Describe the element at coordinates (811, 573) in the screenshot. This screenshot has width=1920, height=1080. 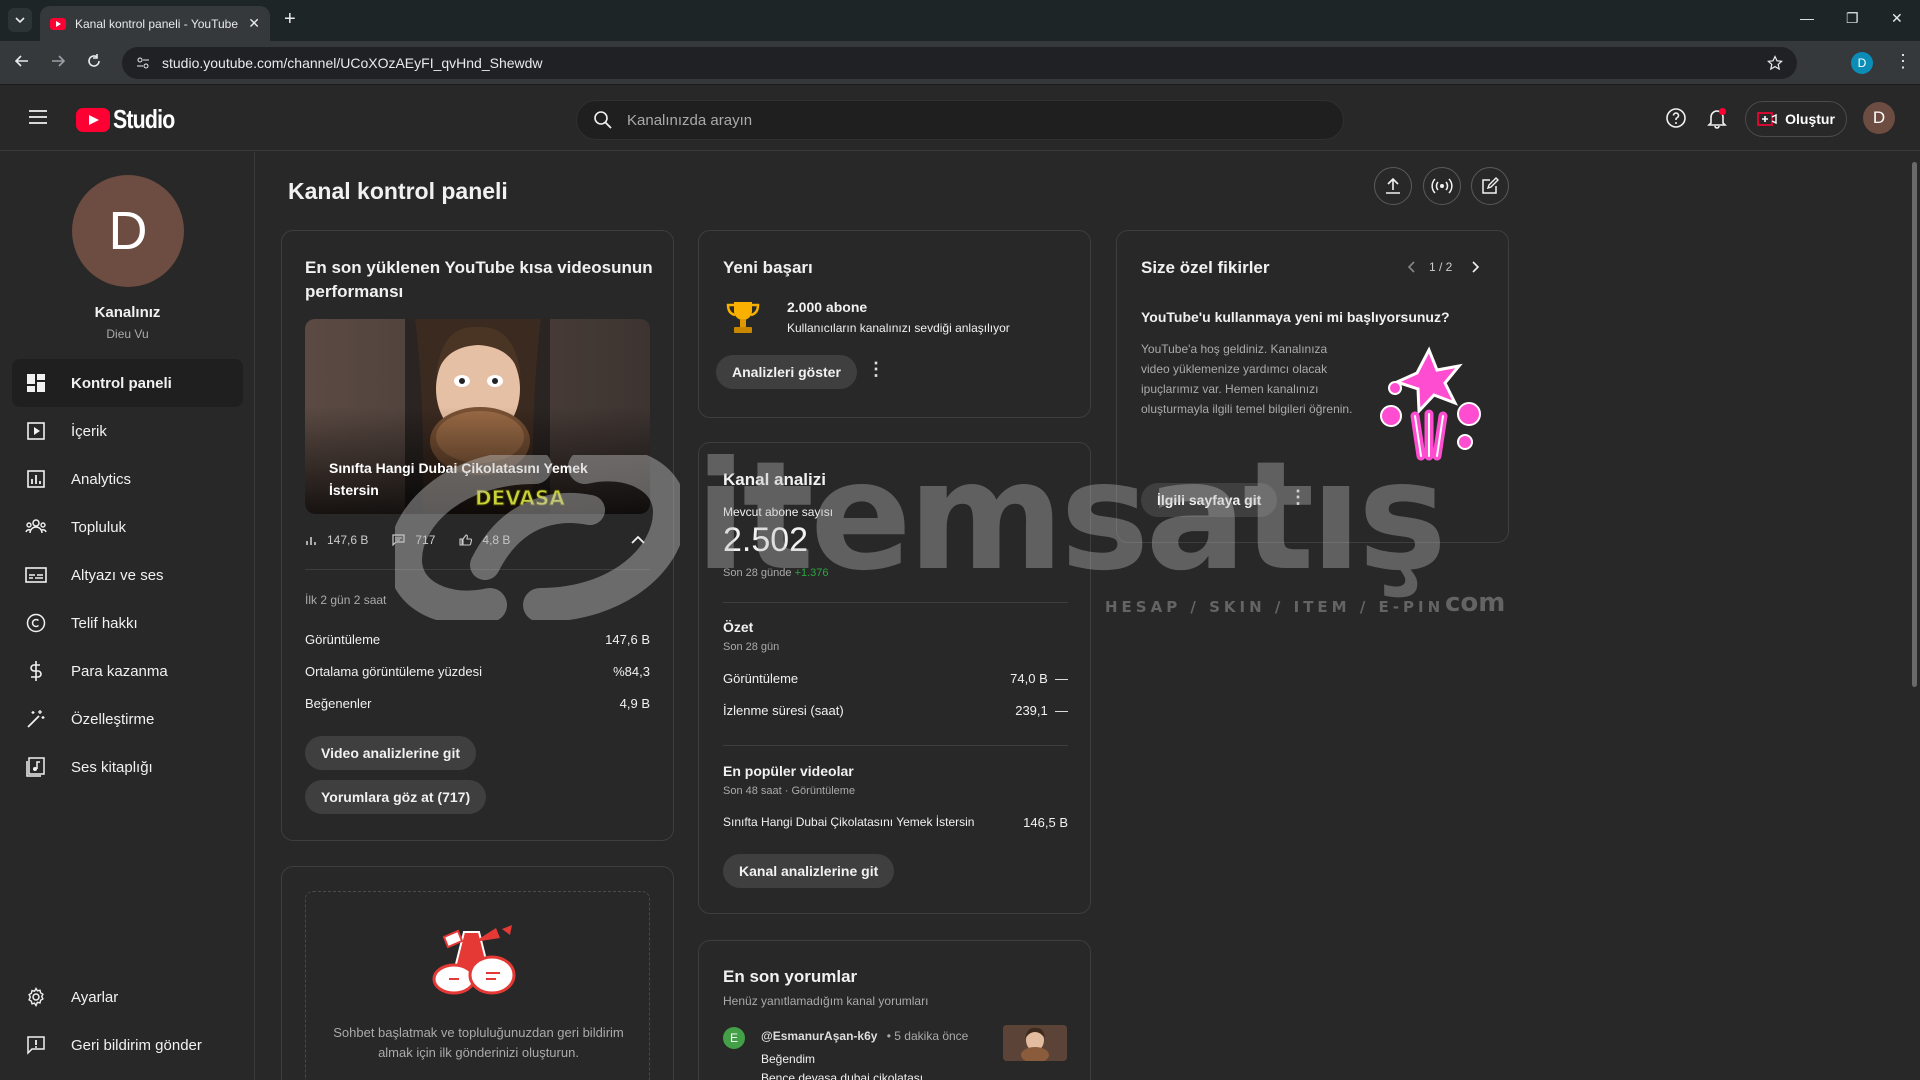
I see `subs-delta-value: +1.376` at that location.